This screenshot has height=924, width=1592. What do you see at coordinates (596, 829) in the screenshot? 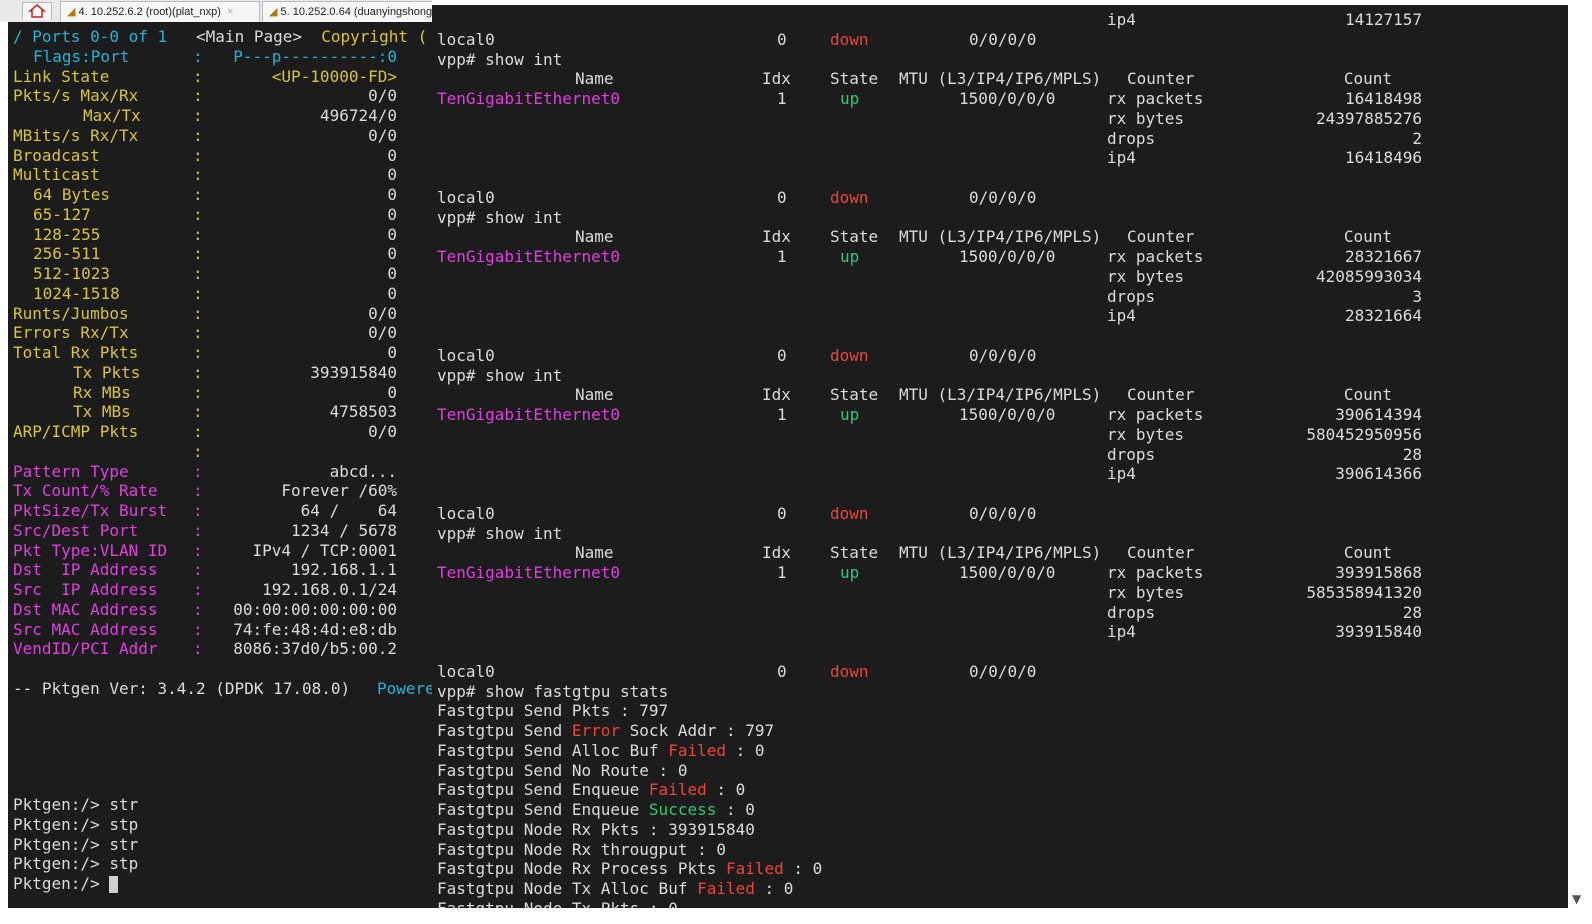
I see `fastgtpu-stat-text: Fastgtpu Node Rx Pkts : 393915840` at bounding box center [596, 829].